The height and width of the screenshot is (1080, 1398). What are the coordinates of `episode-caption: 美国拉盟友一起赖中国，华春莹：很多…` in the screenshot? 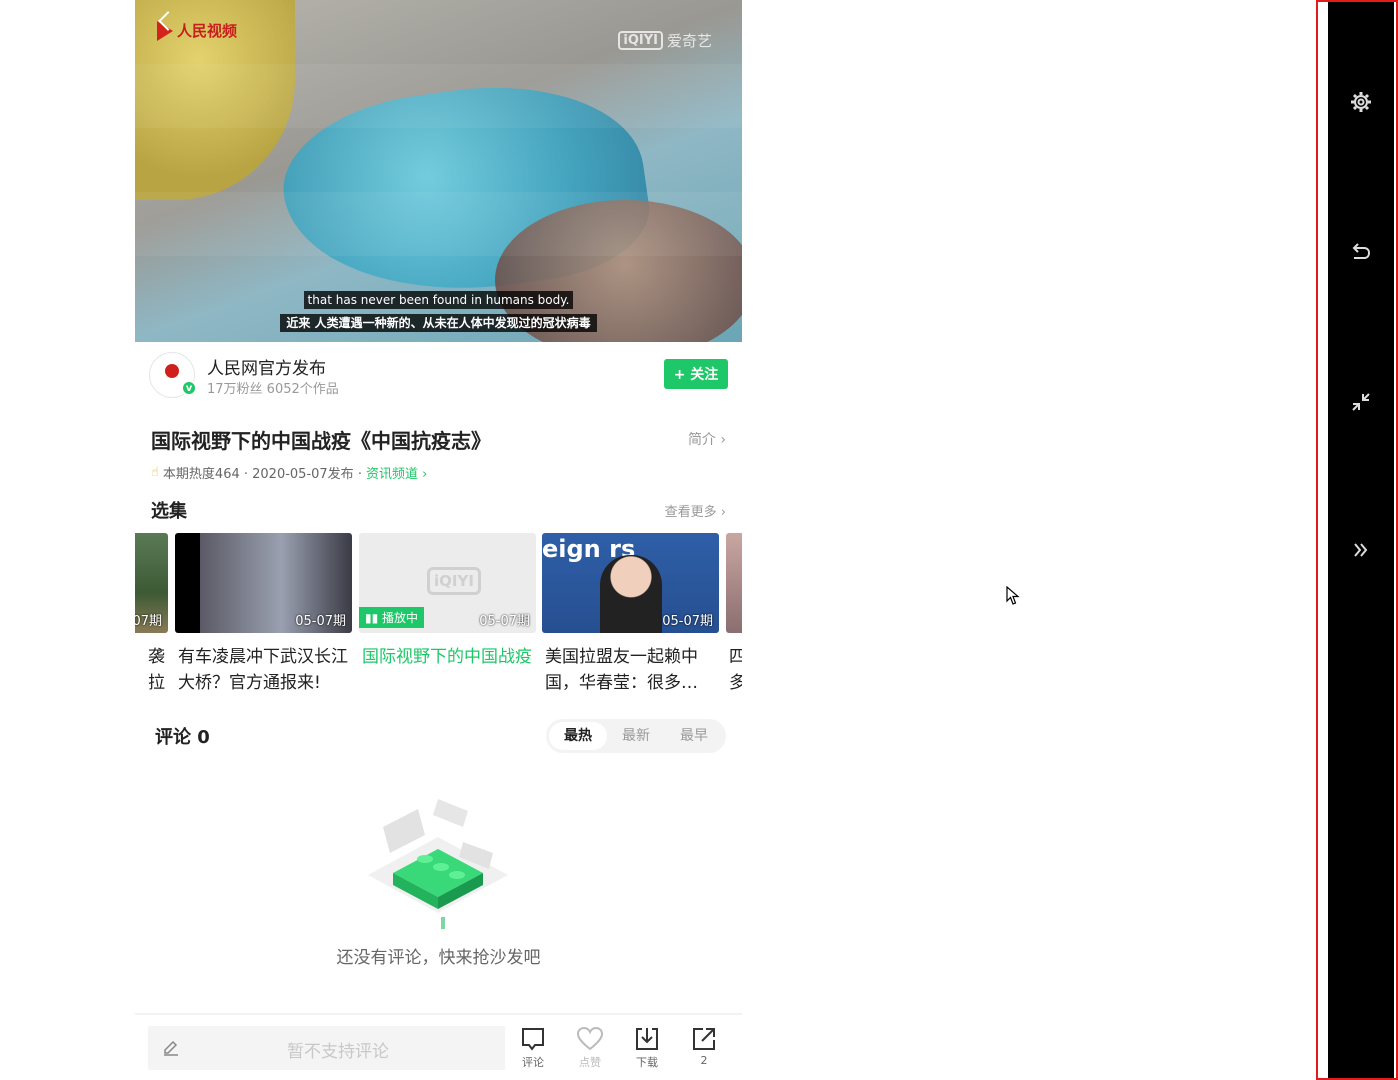 It's located at (621, 670).